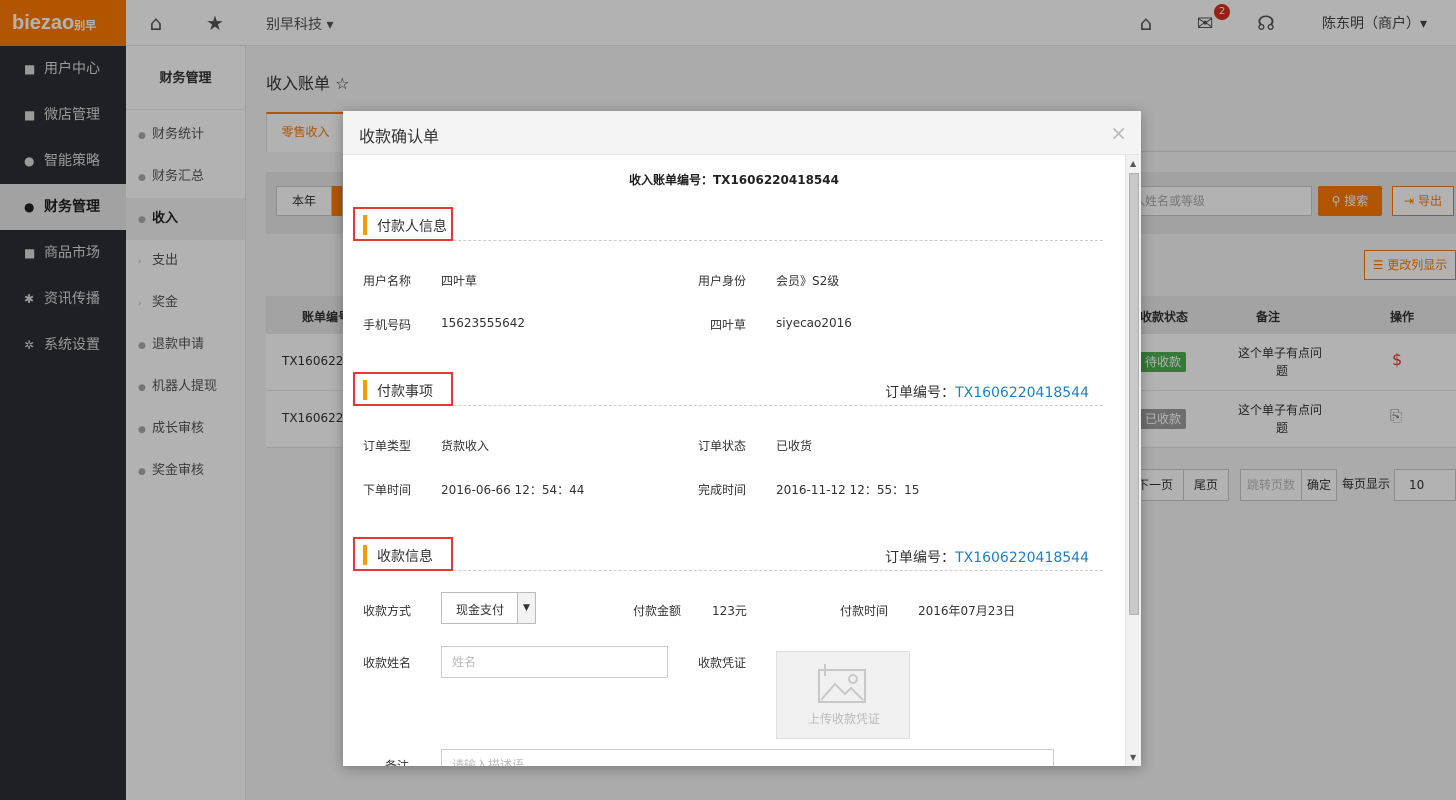  What do you see at coordinates (387, 281) in the screenshot?
I see `user-name-label: 用户名称` at bounding box center [387, 281].